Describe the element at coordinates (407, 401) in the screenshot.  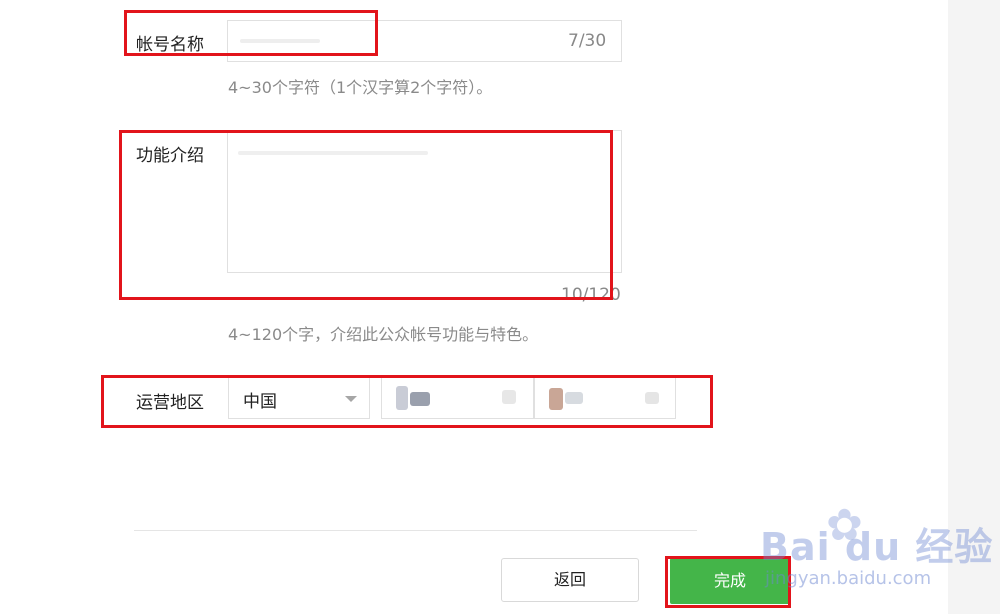
I see `highlight-box-region` at that location.